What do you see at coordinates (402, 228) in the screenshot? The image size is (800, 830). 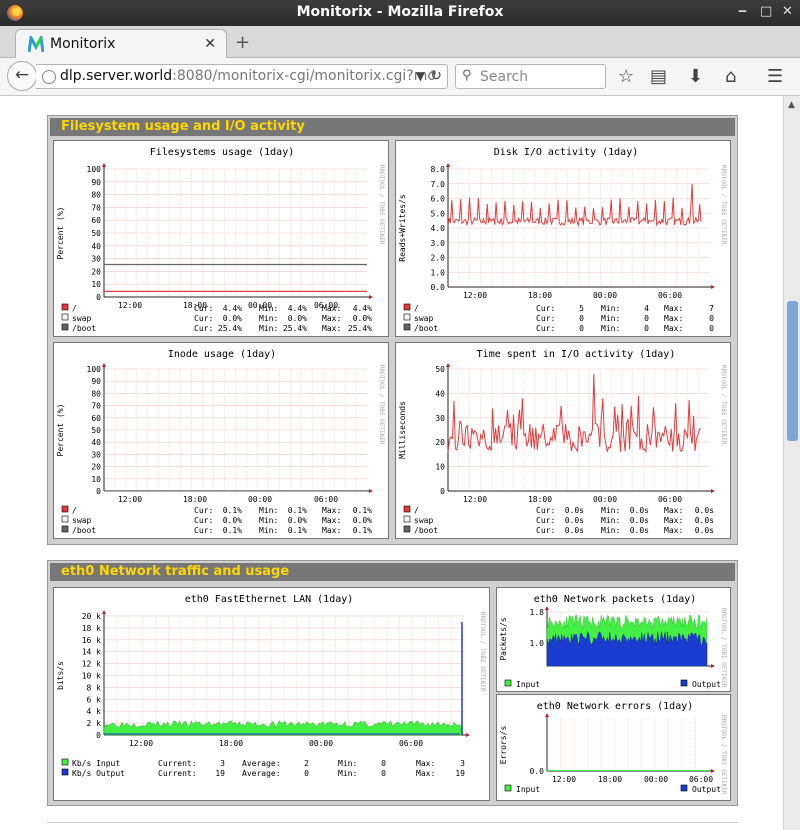 I see `y-axis-label: Reads+Writes/s` at bounding box center [402, 228].